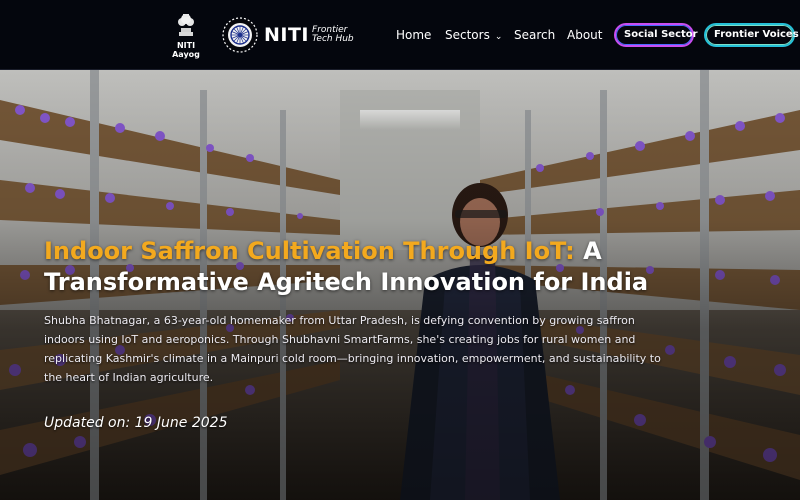 Image resolution: width=800 pixels, height=500 pixels. What do you see at coordinates (413, 35) in the screenshot?
I see `nav-home: Home` at bounding box center [413, 35].